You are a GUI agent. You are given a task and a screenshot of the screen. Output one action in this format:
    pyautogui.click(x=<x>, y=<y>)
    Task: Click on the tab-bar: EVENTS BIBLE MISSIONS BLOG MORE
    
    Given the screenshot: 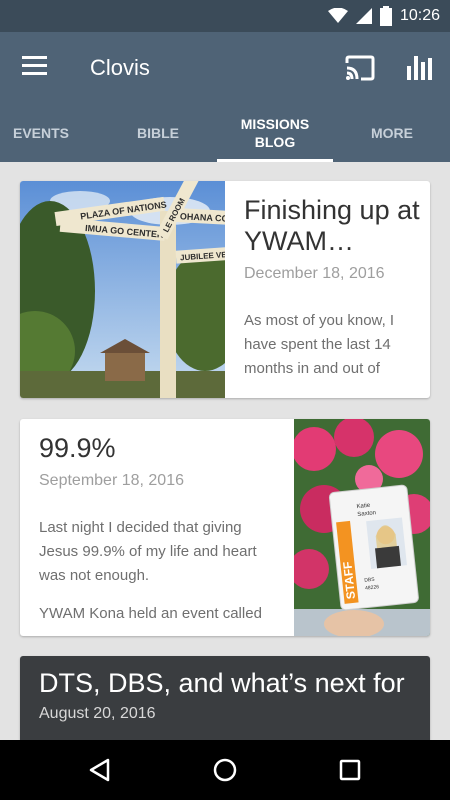 What is the action you would take?
    pyautogui.click(x=225, y=133)
    